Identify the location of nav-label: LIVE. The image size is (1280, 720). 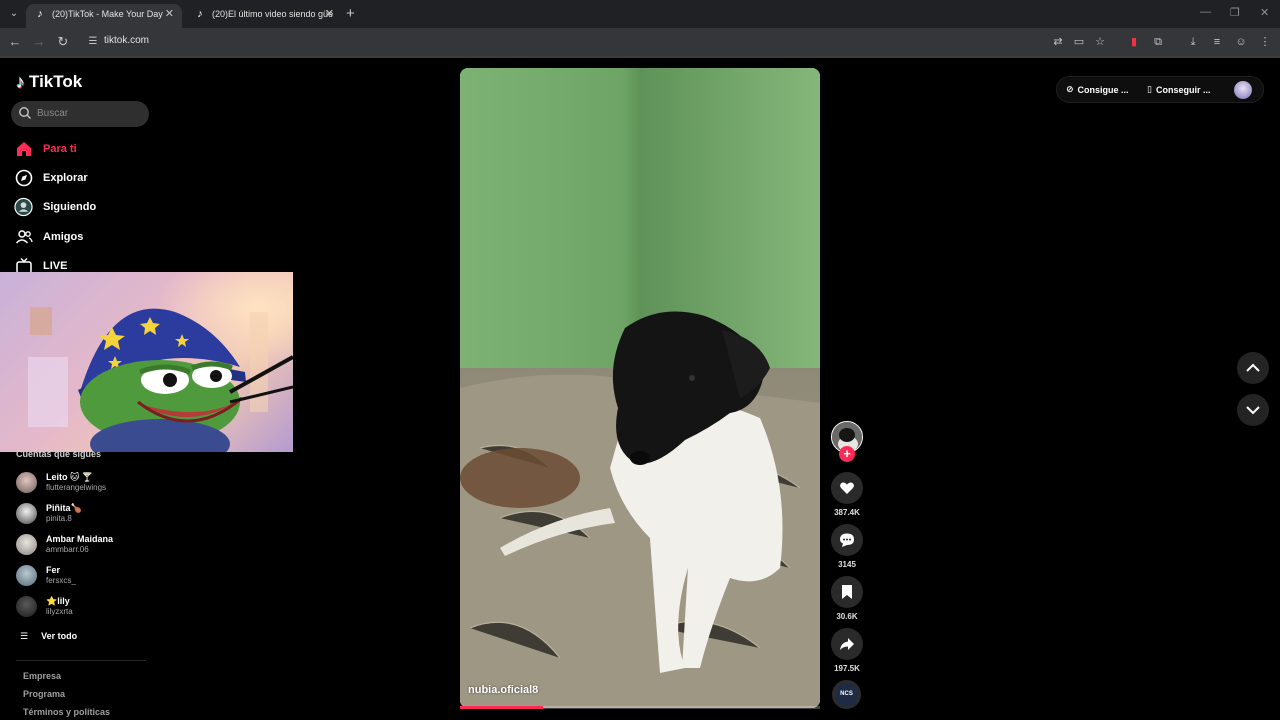
(55, 266).